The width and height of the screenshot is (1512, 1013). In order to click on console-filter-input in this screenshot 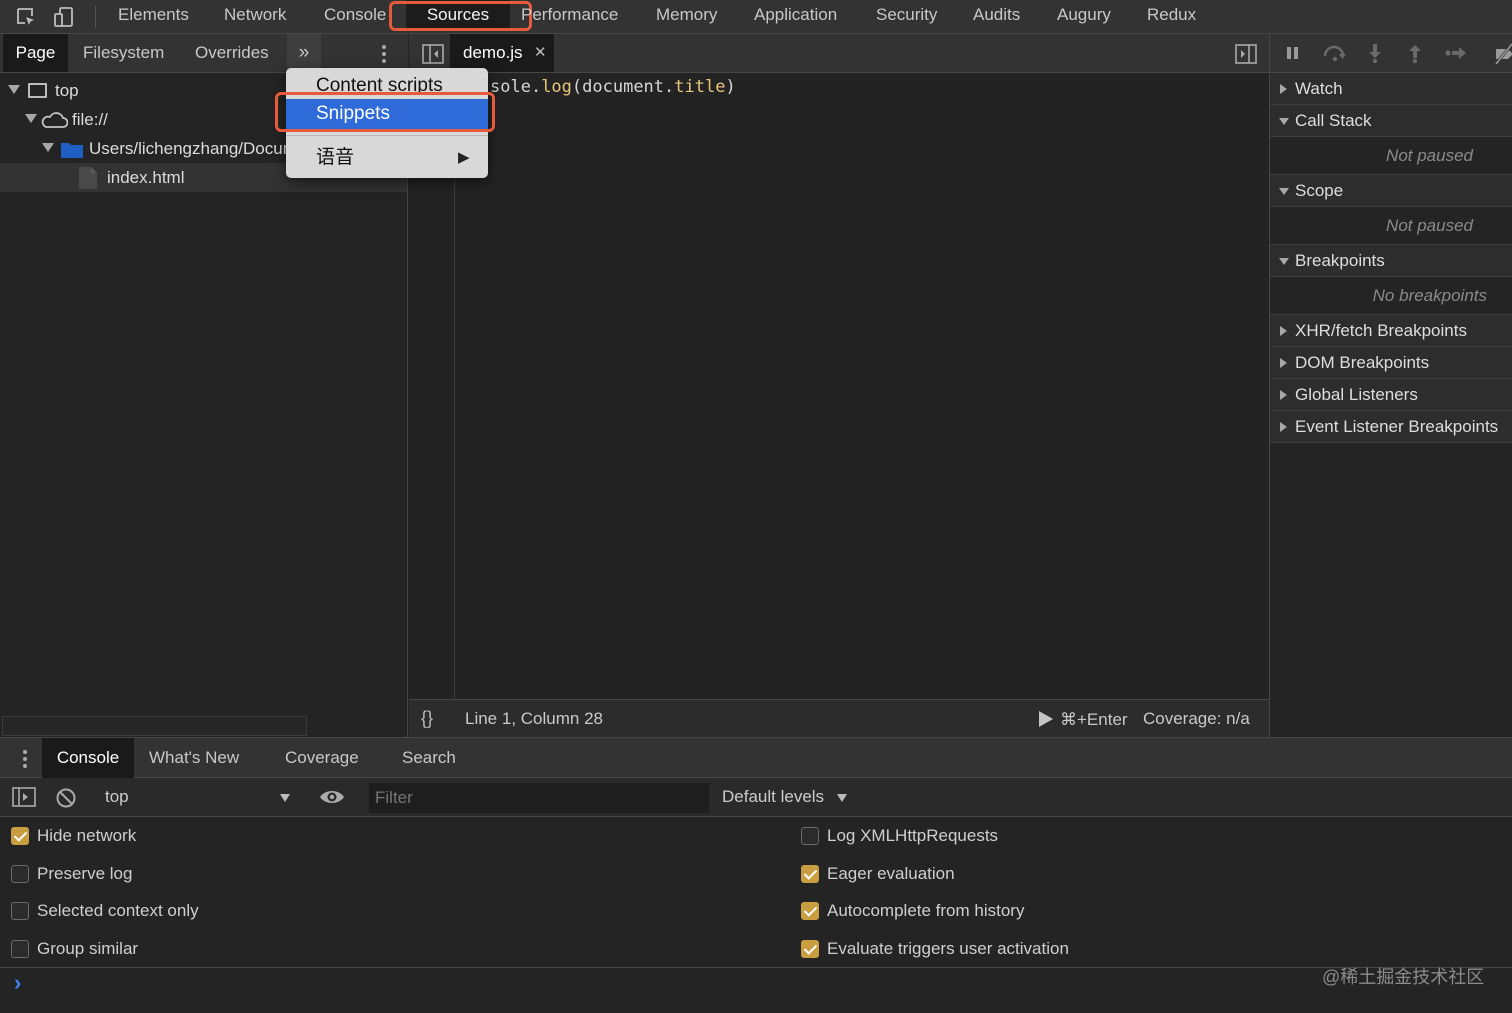, I will do `click(539, 798)`.